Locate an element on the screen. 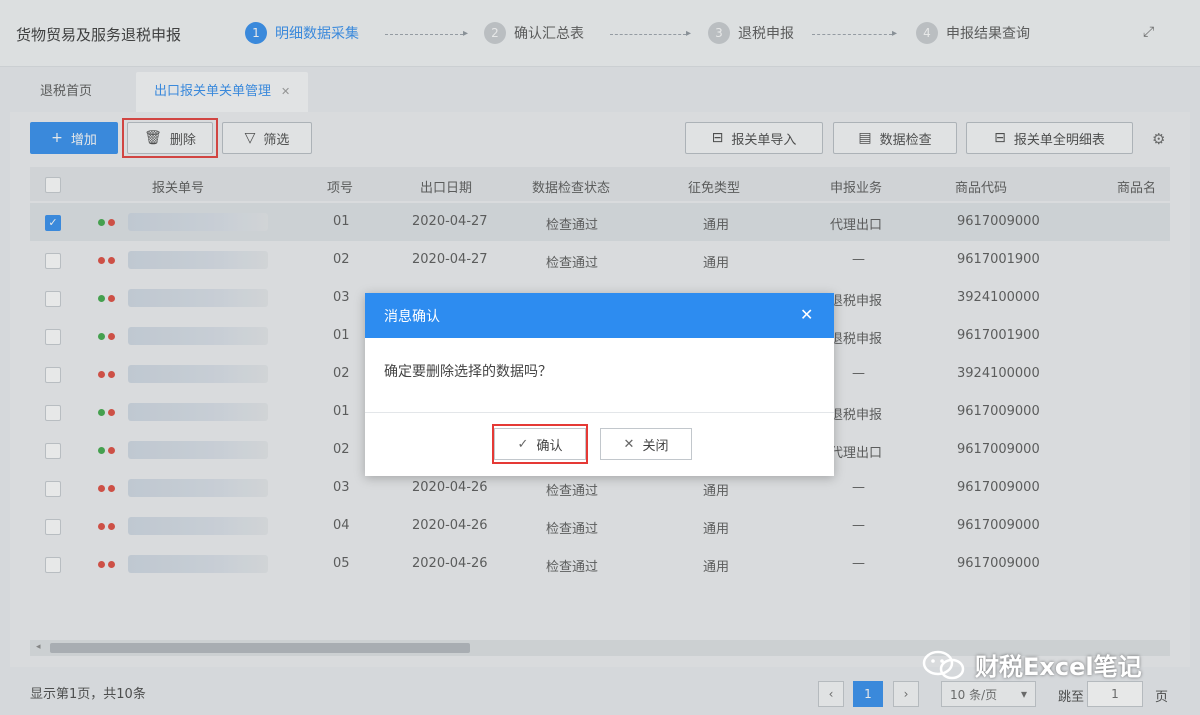 This screenshot has width=1200, height=715. watermark-text: 财税Excel笔记 is located at coordinates (1058, 667).